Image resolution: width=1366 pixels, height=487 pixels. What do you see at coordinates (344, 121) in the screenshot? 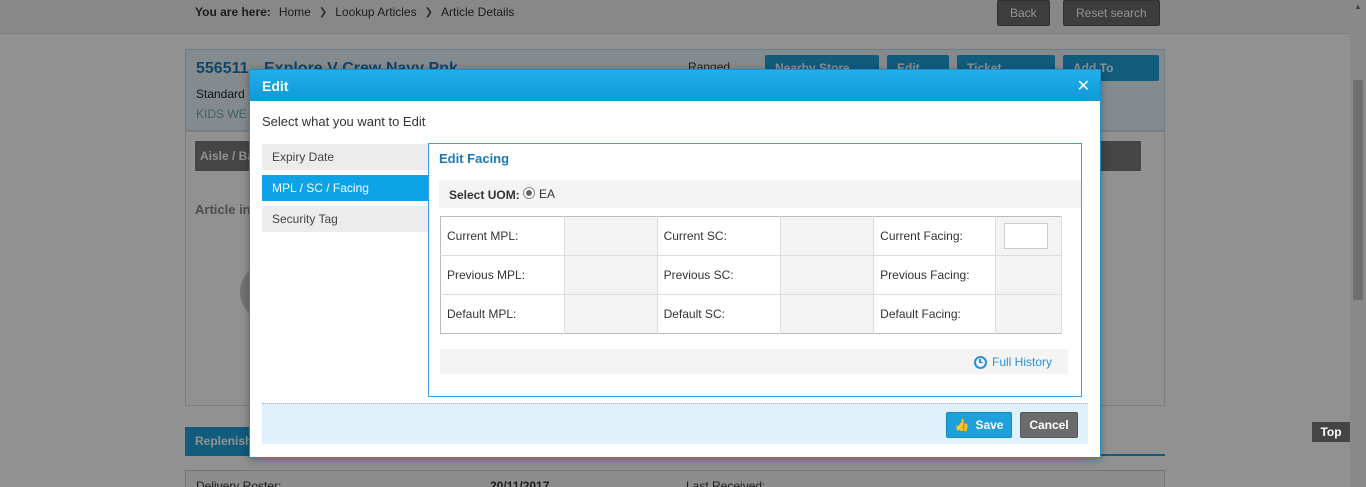
I see `modal-prompt: Select what you want to Edit` at bounding box center [344, 121].